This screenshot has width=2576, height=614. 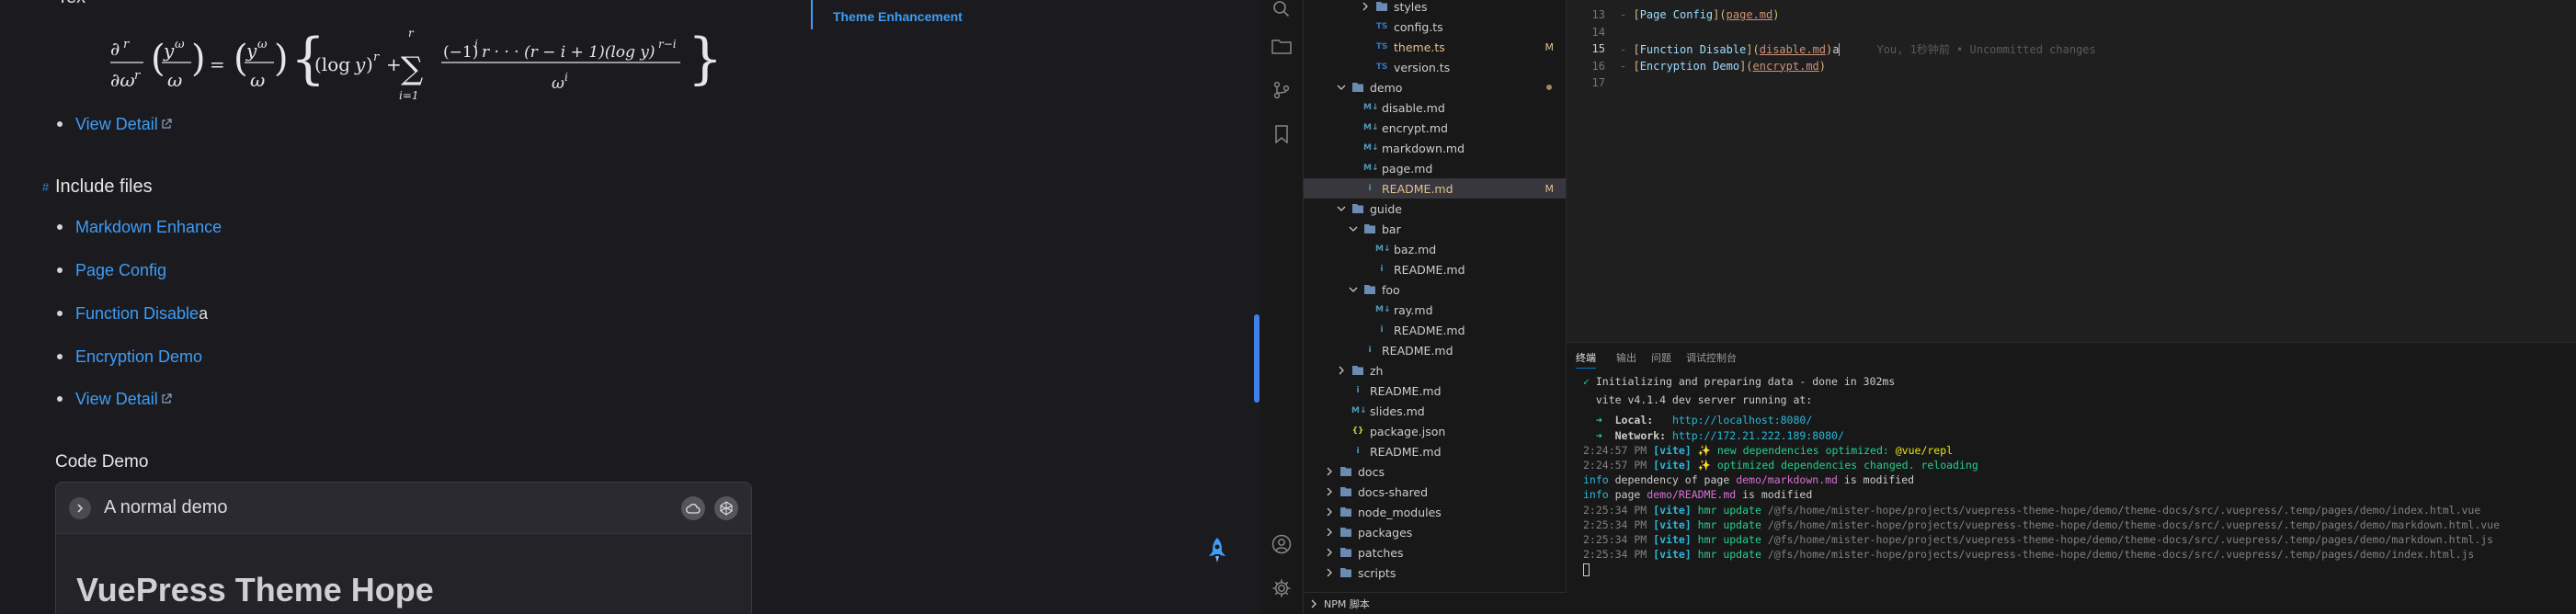 I want to click on code-text: - [Page Config](page.md), so click(x=1699, y=14).